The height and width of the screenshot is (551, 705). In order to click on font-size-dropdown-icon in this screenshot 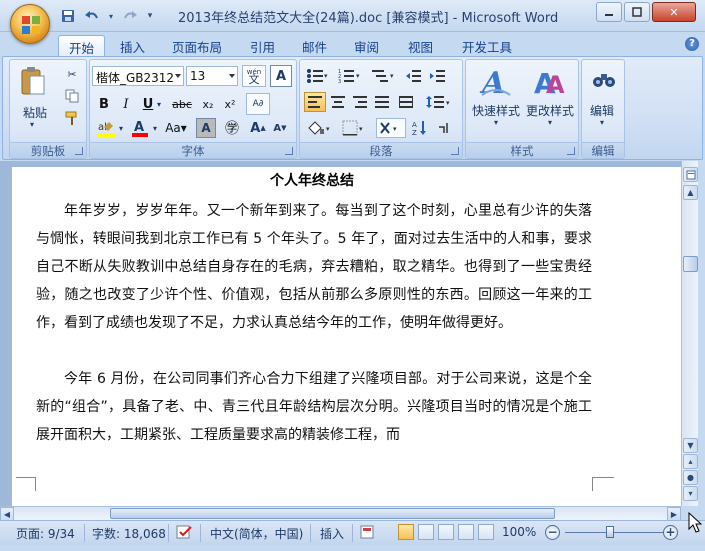, I will do `click(232, 76)`.